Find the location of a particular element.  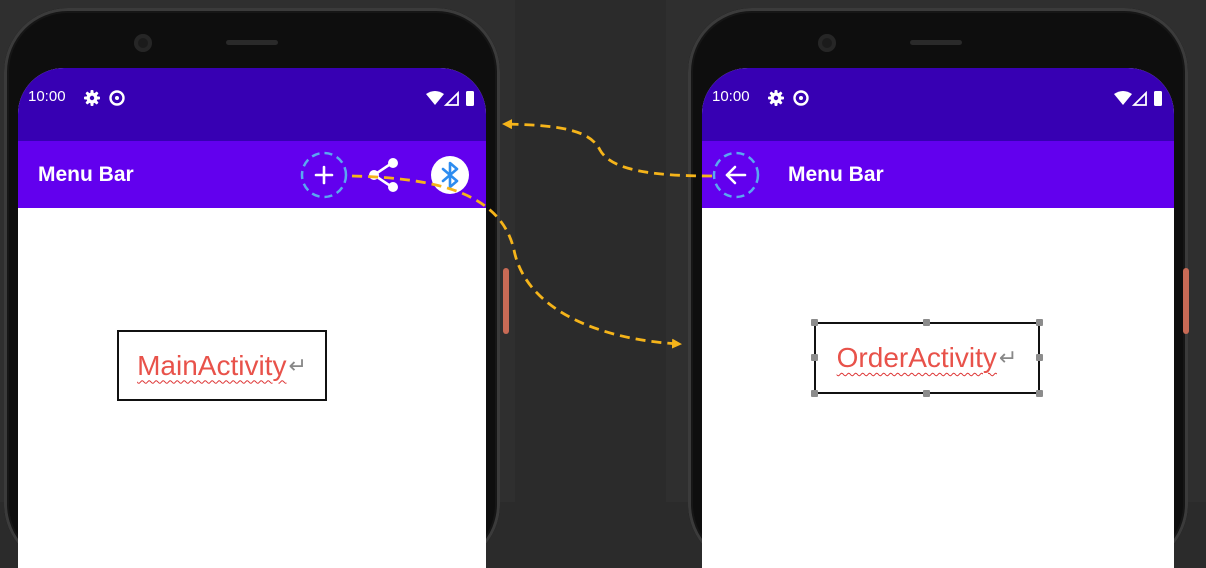

back-arrow-icon is located at coordinates (736, 175).